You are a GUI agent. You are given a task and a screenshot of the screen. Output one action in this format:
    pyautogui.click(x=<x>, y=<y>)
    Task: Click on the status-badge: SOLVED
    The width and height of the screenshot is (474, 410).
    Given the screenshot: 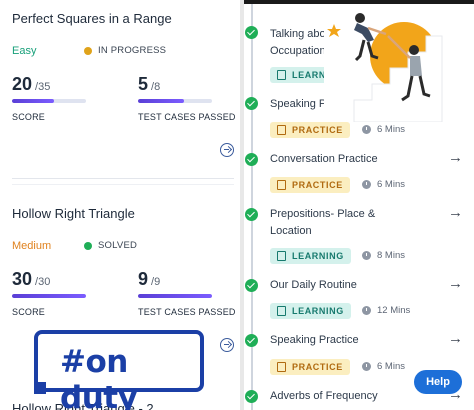 What is the action you would take?
    pyautogui.click(x=110, y=245)
    